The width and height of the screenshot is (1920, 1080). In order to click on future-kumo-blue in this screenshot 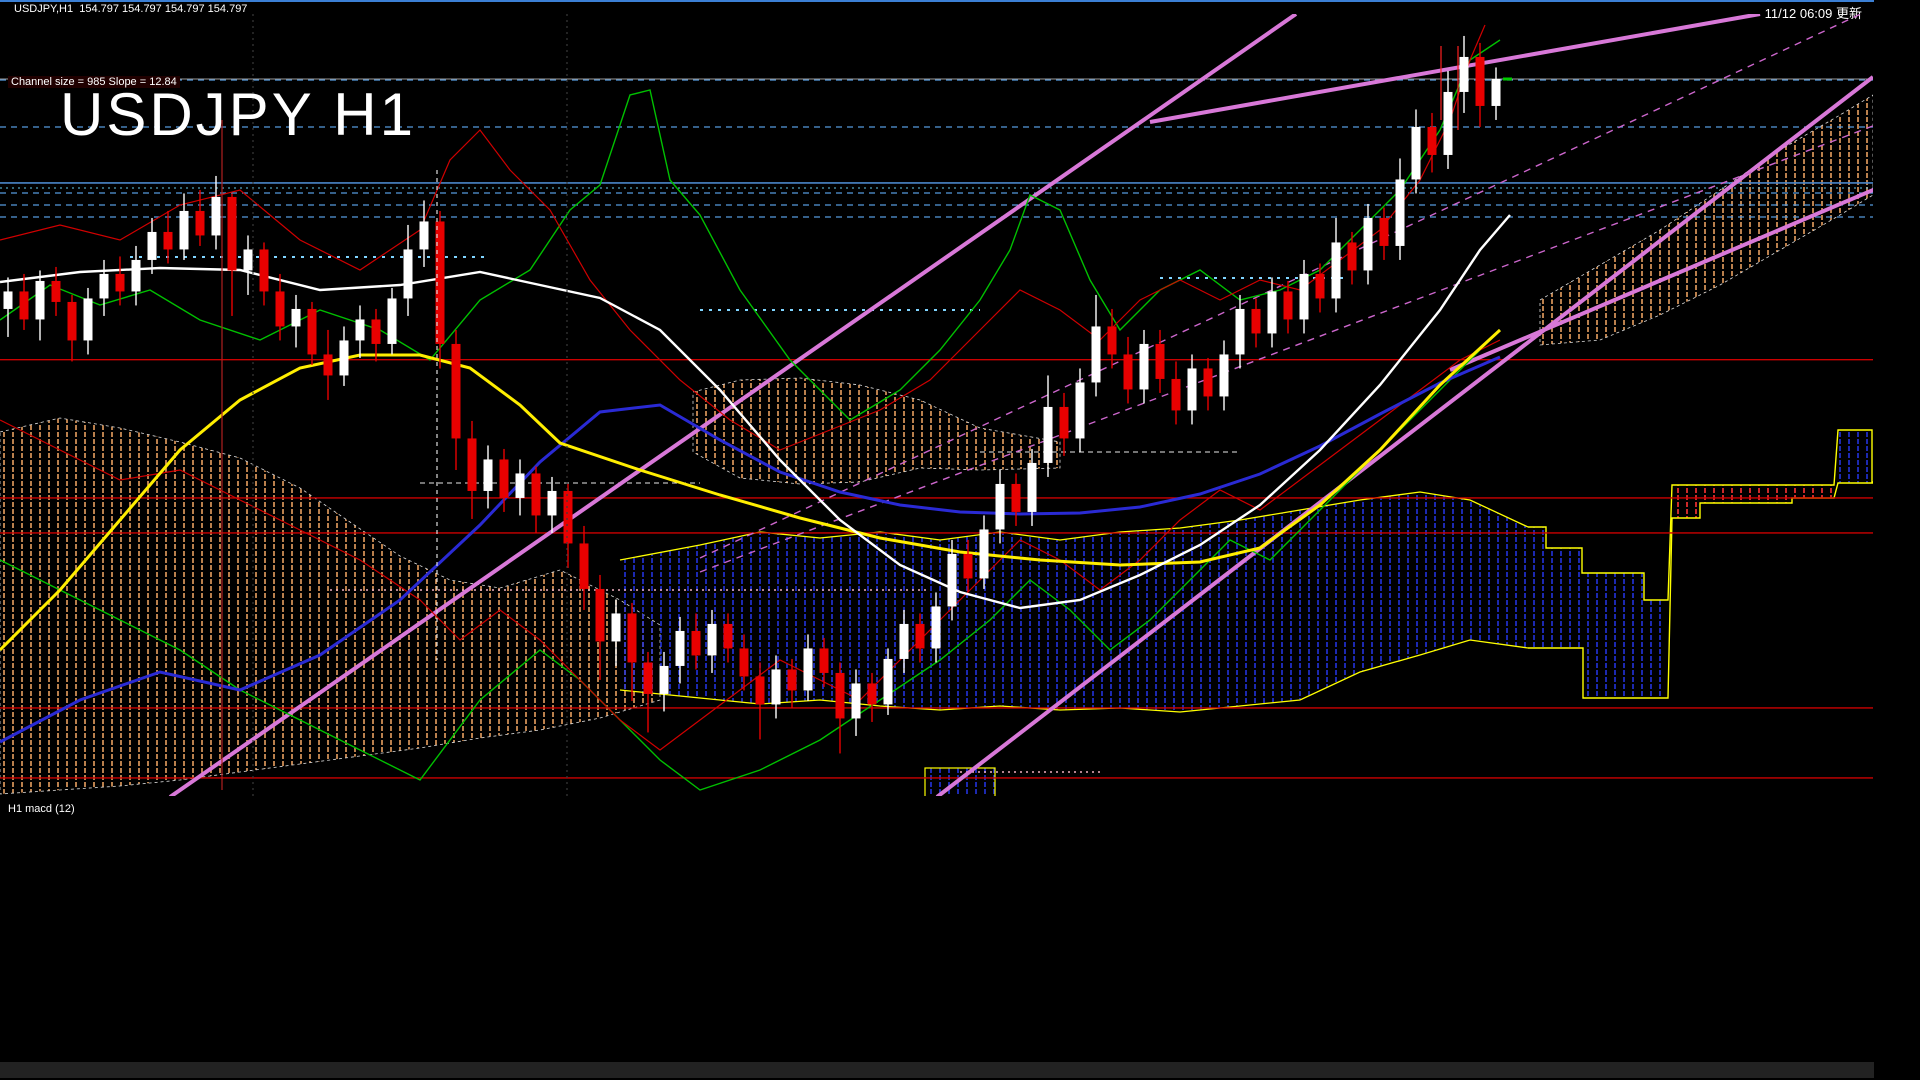, I will do `click(1598, 612)`.